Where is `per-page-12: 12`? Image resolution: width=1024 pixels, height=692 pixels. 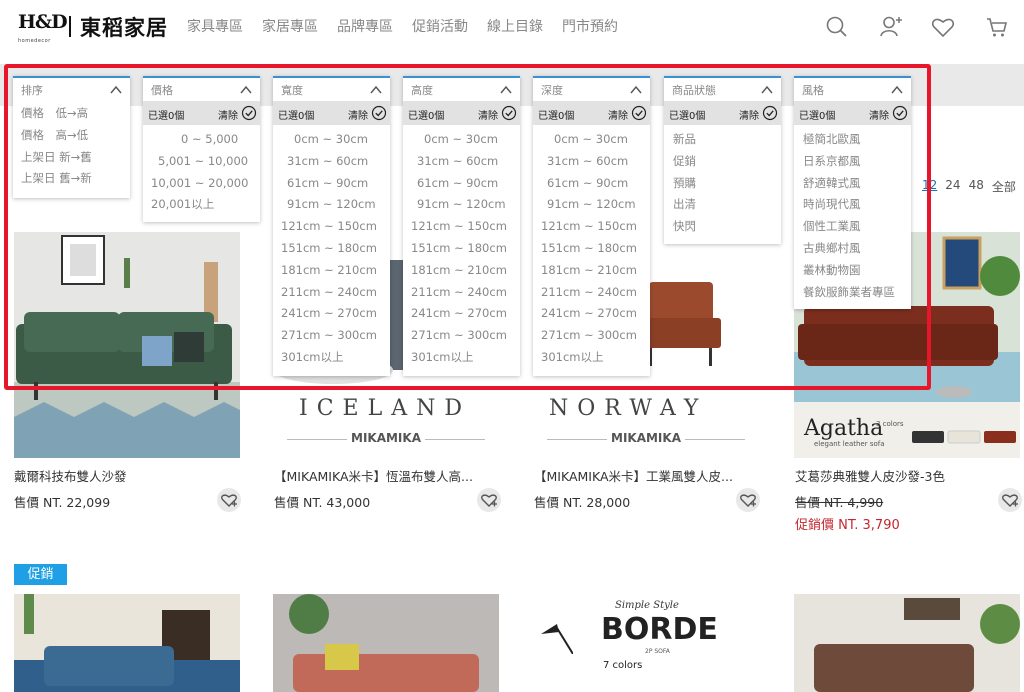
per-page-12: 12 is located at coordinates (929, 186).